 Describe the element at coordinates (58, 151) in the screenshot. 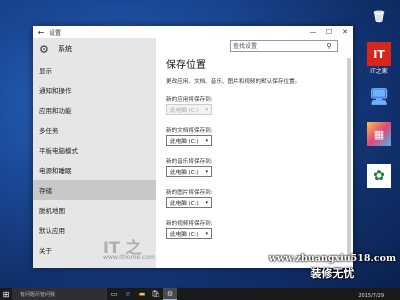

I see `sidebar-item-label: 平板电脑模式` at that location.